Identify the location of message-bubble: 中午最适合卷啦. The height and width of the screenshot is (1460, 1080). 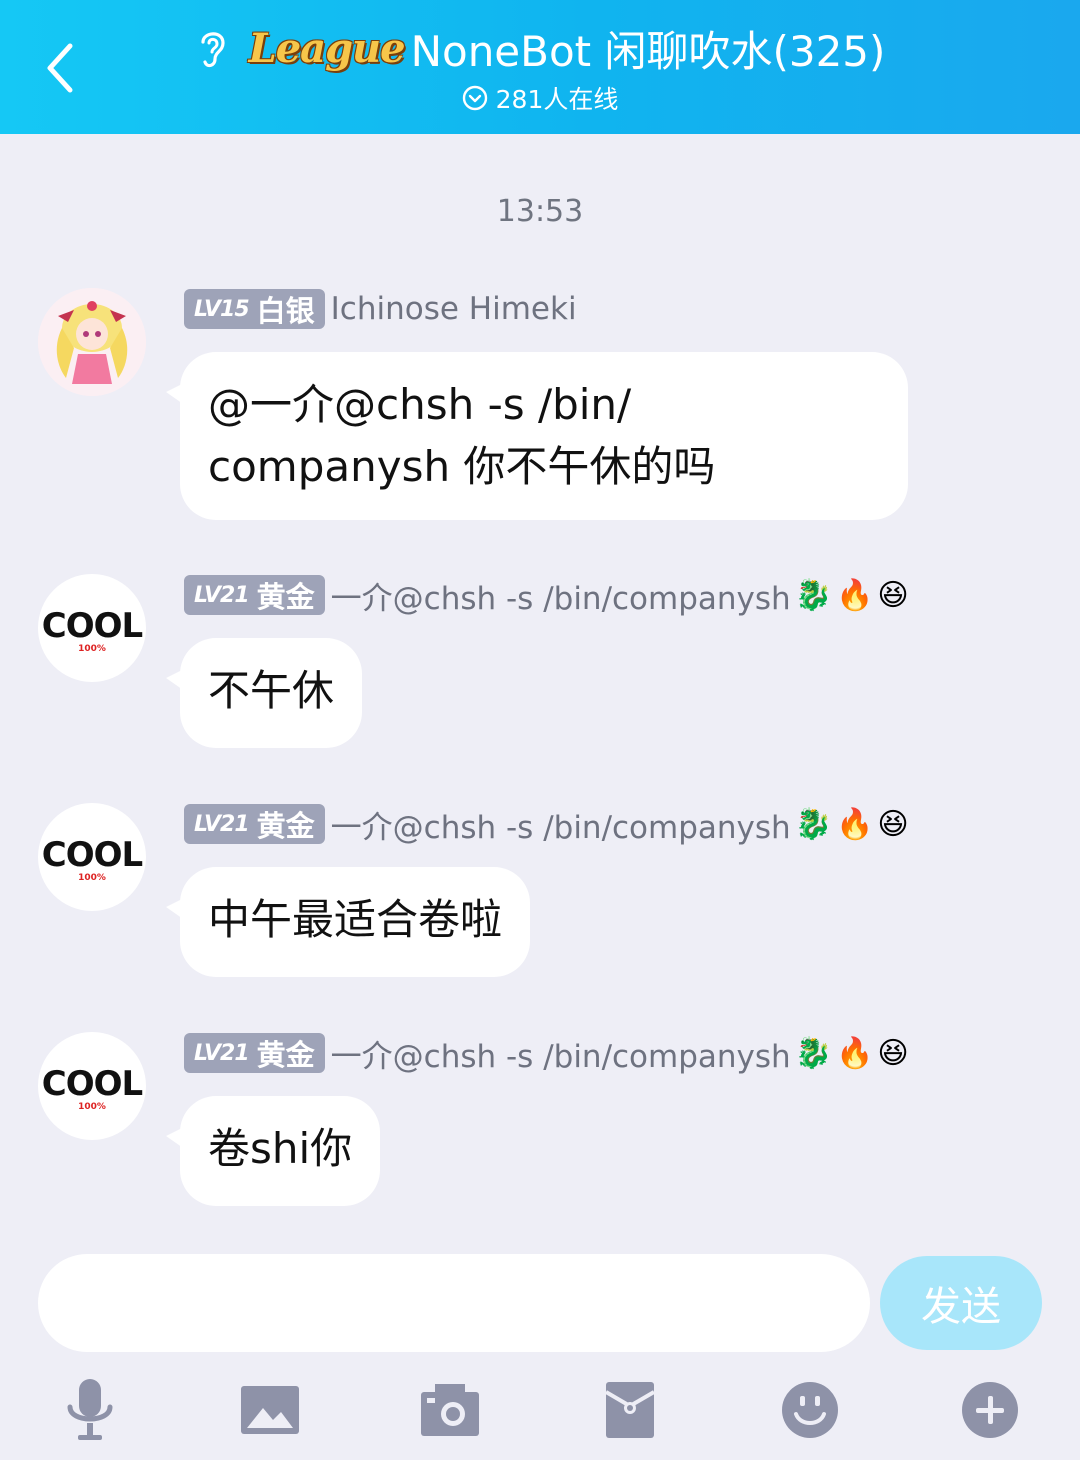
(348, 922).